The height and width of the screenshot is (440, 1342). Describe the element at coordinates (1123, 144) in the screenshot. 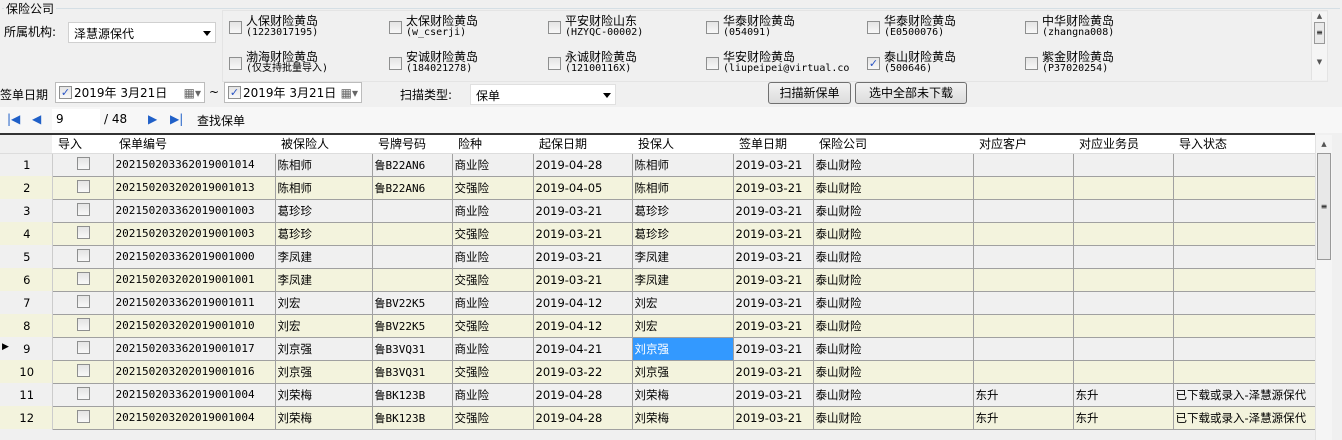

I see `column-header: 对应业务员` at that location.